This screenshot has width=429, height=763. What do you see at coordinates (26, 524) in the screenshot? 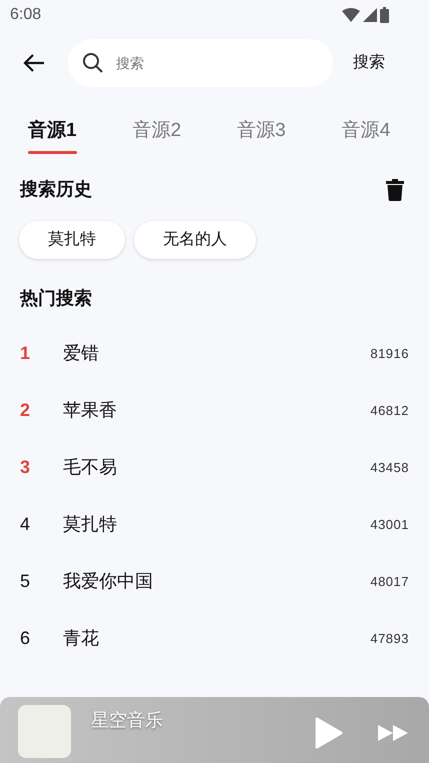
I see `rank-number: 4` at bounding box center [26, 524].